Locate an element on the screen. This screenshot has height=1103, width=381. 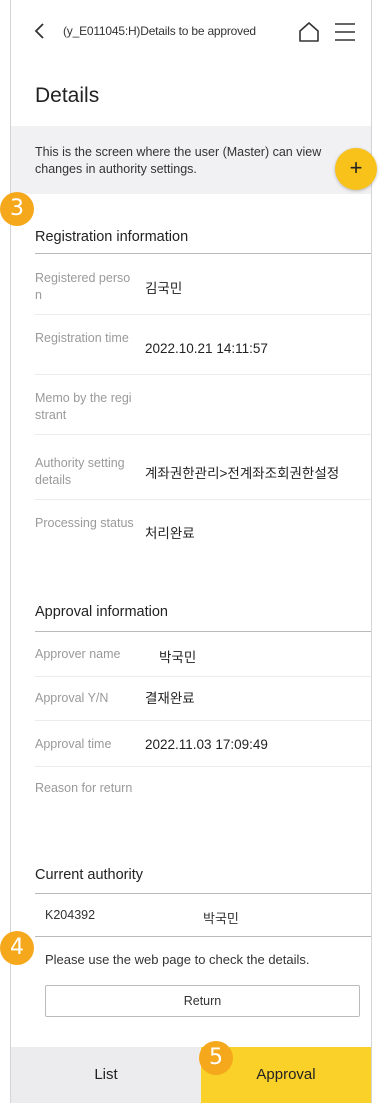
authority-name: 박국민 is located at coordinates (221, 918).